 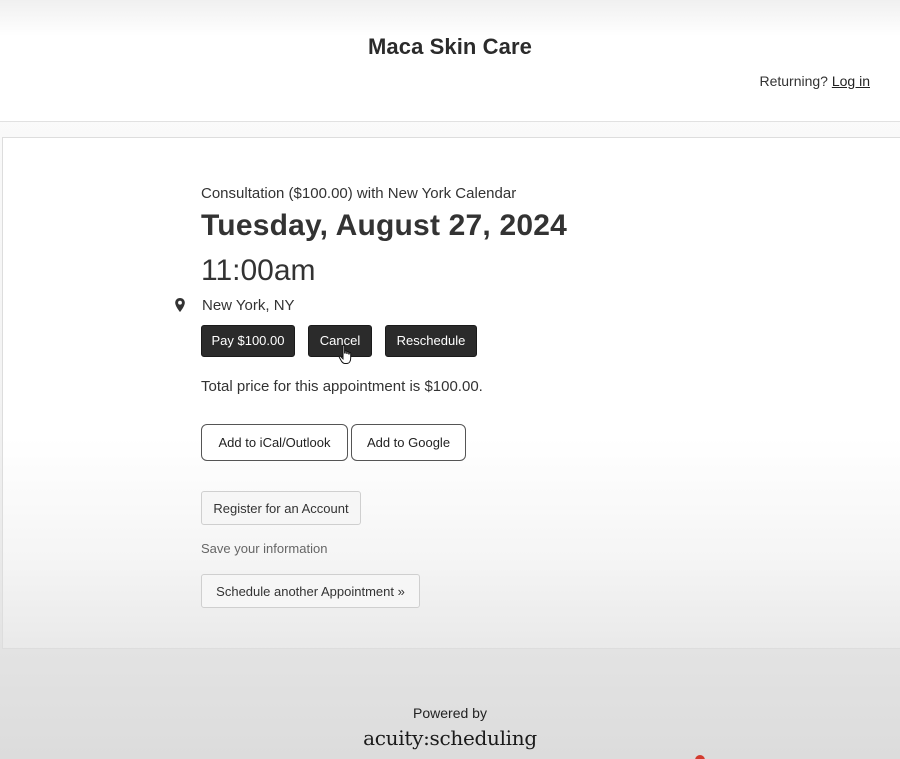 I want to click on save-info-text: Save your information, so click(x=264, y=548).